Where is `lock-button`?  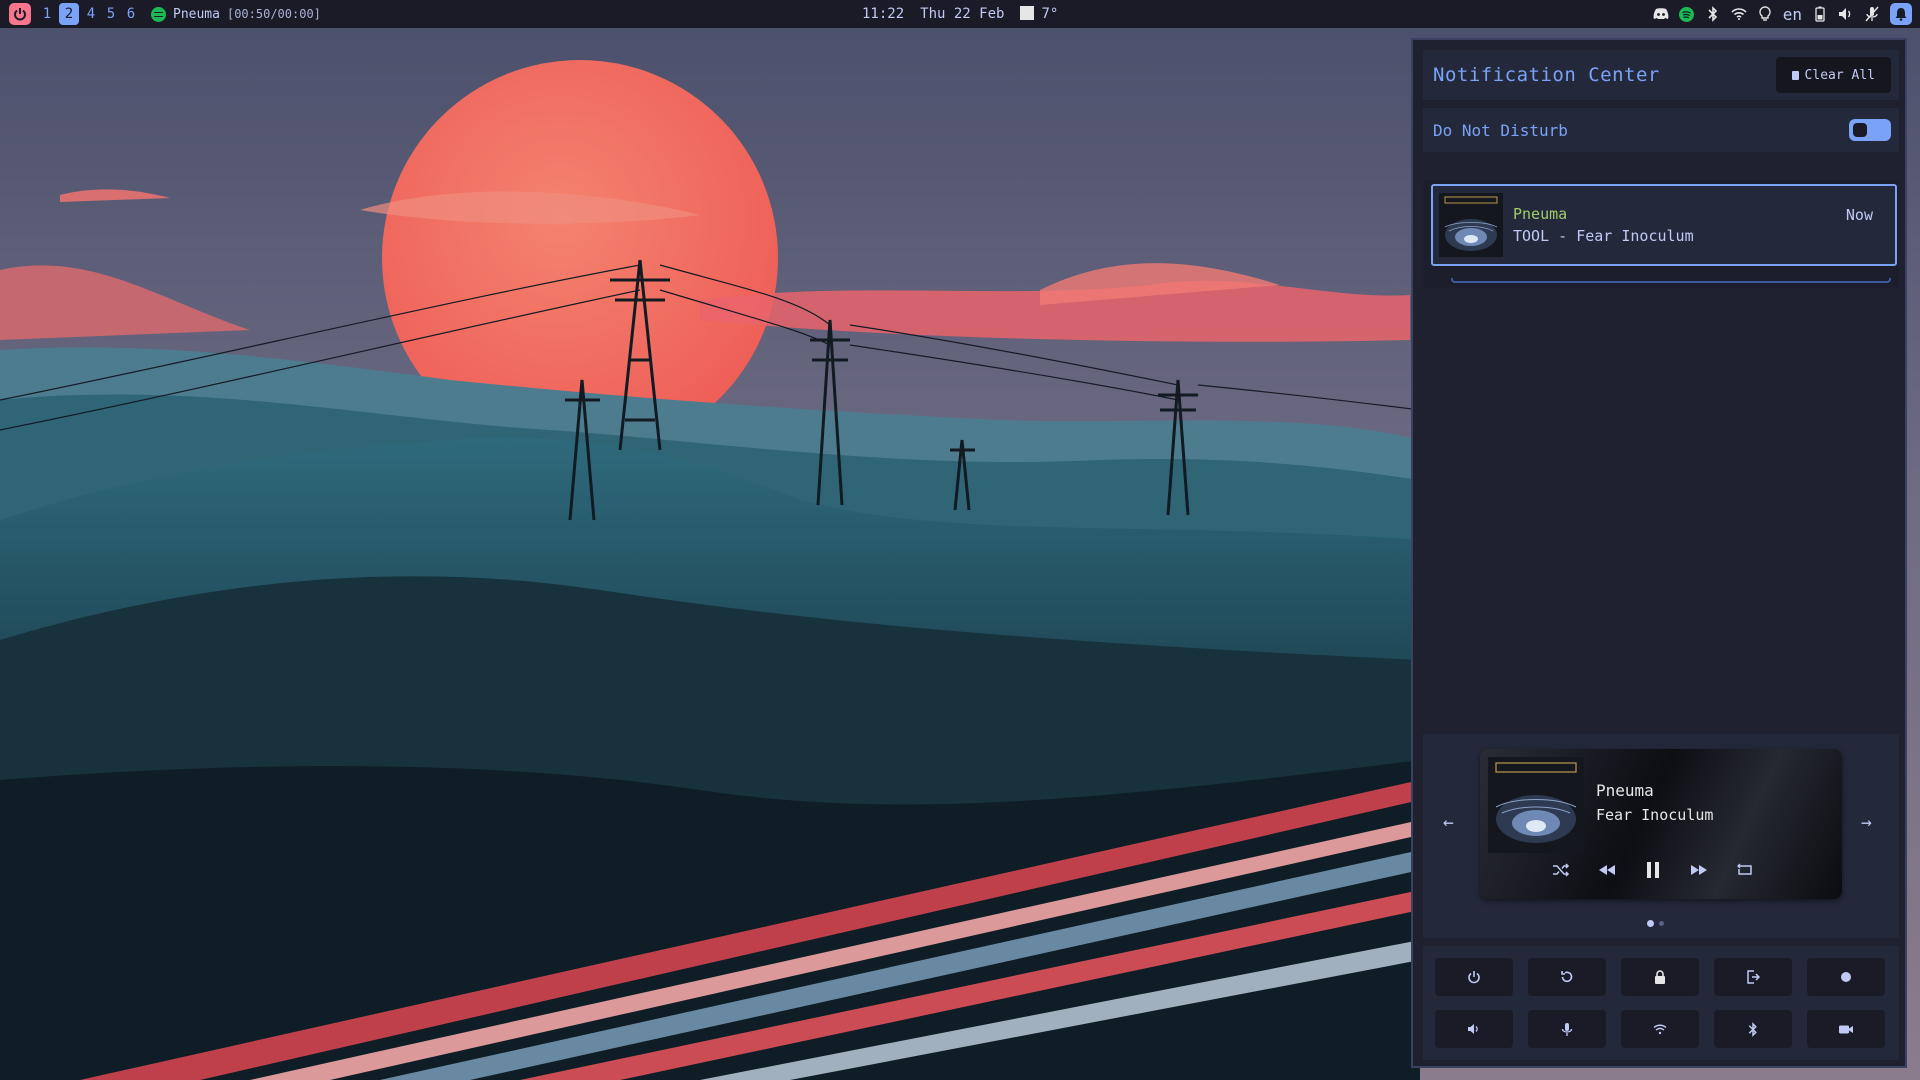 lock-button is located at coordinates (1660, 977).